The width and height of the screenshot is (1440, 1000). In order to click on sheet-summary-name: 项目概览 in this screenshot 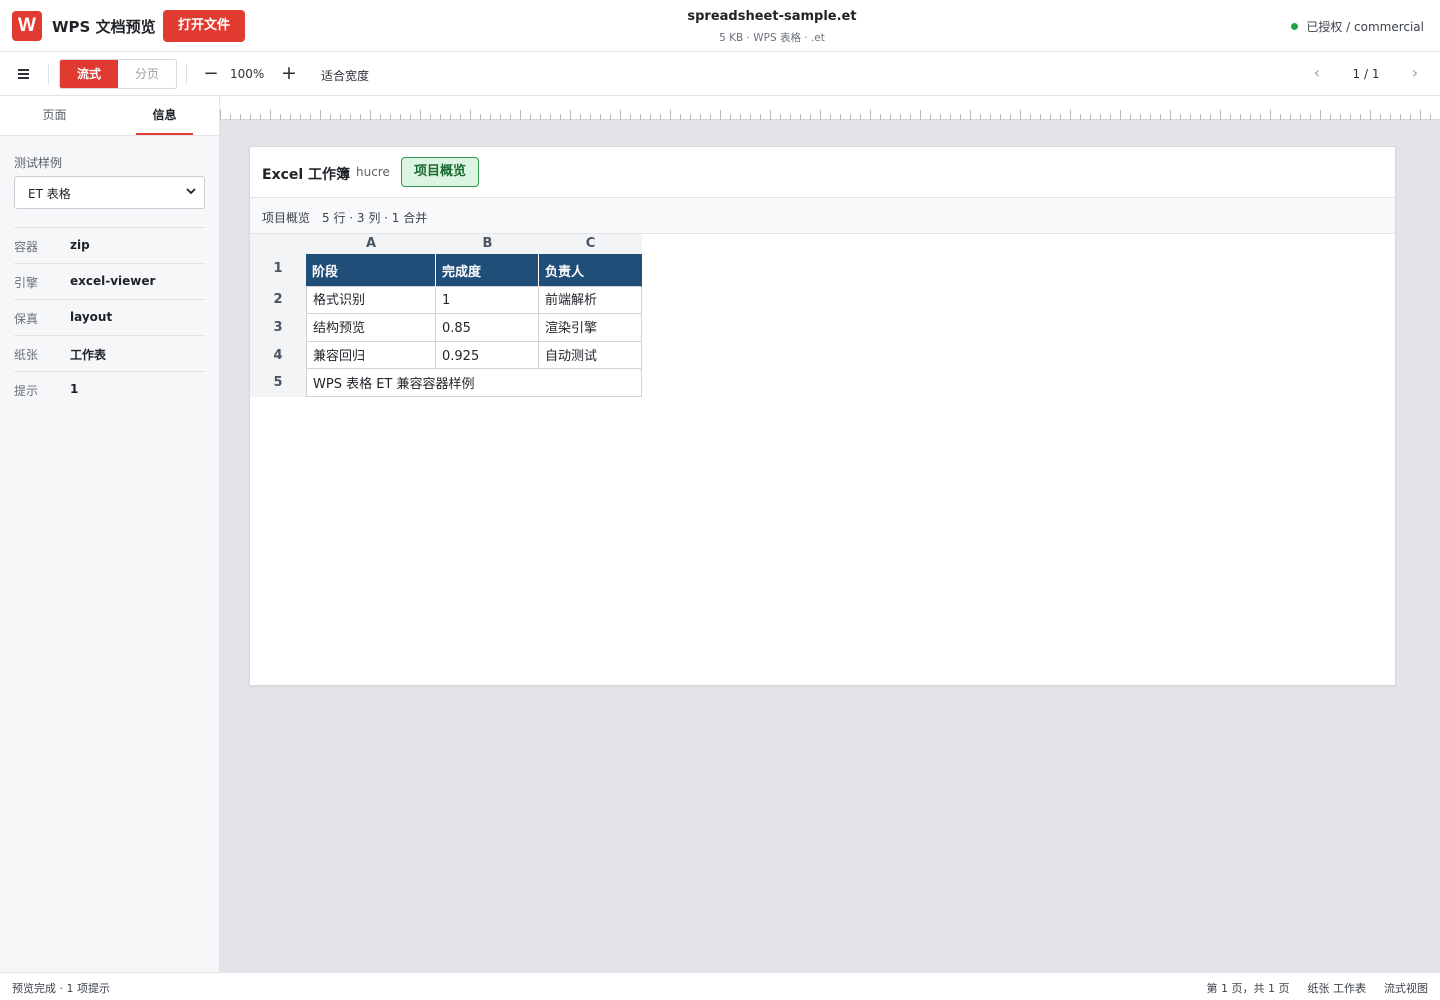, I will do `click(286, 218)`.